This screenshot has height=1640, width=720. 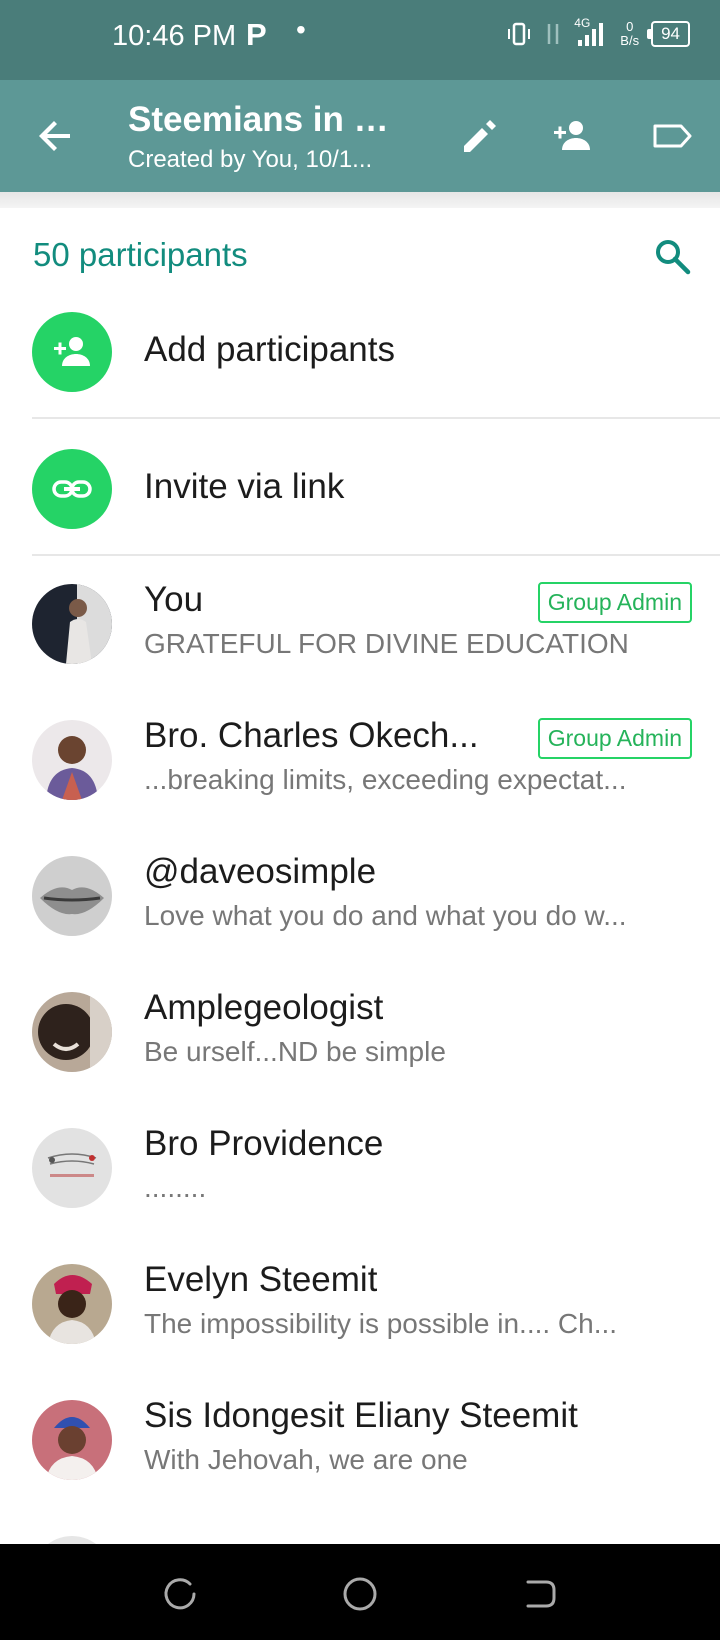 What do you see at coordinates (180, 1594) in the screenshot?
I see `recent-apps-icon` at bounding box center [180, 1594].